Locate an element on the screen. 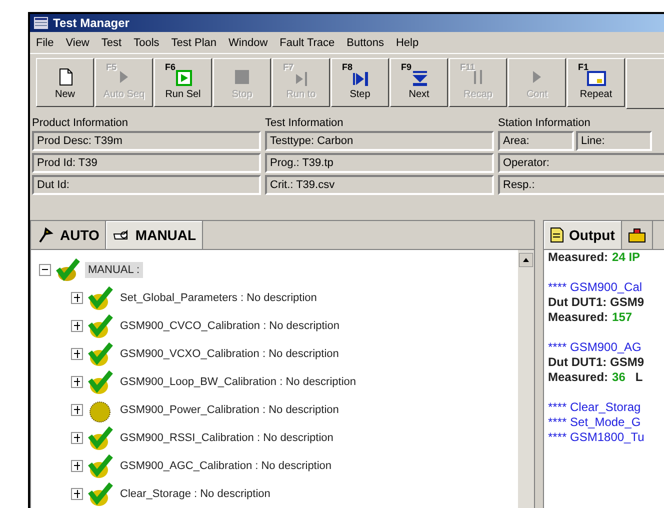 The height and width of the screenshot is (508, 664). info-field: Line: is located at coordinates (614, 141).